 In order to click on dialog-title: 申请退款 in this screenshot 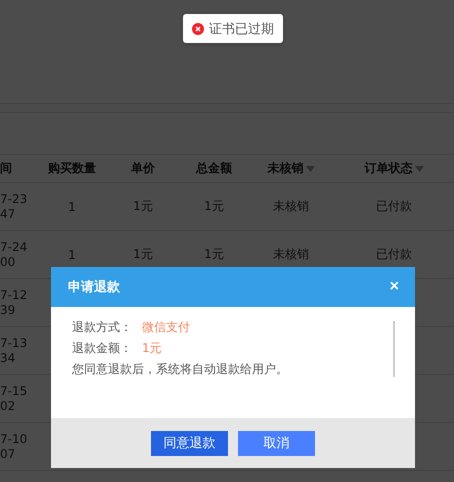, I will do `click(94, 287)`.